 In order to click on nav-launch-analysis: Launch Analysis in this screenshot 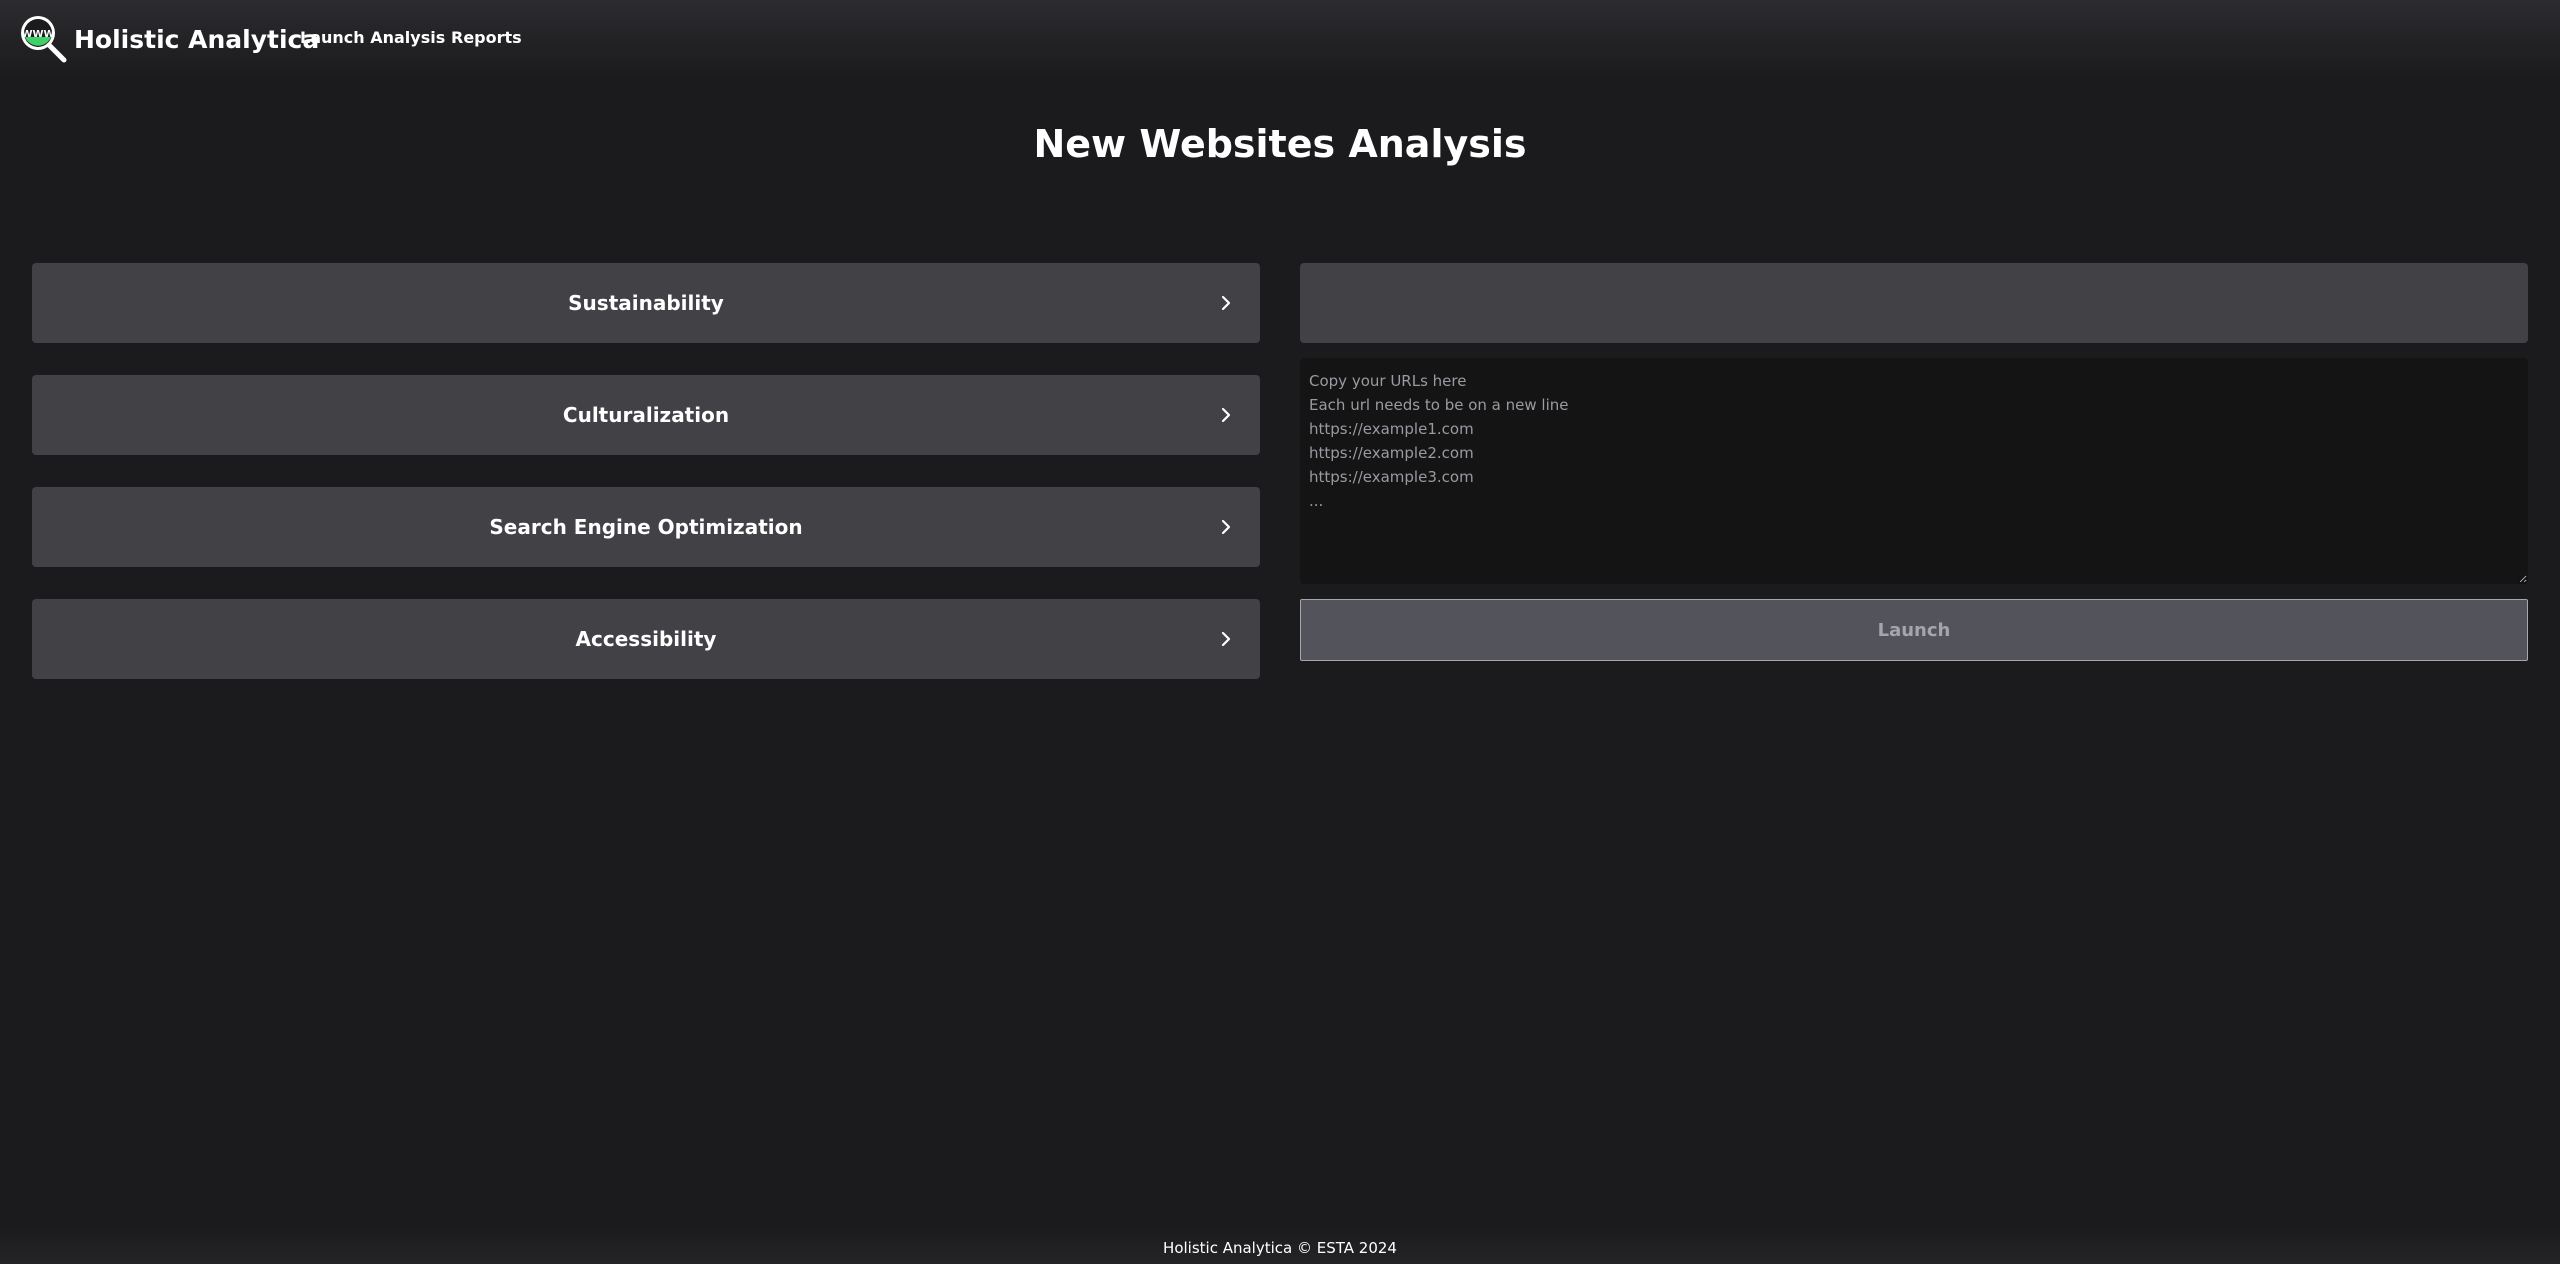, I will do `click(372, 37)`.